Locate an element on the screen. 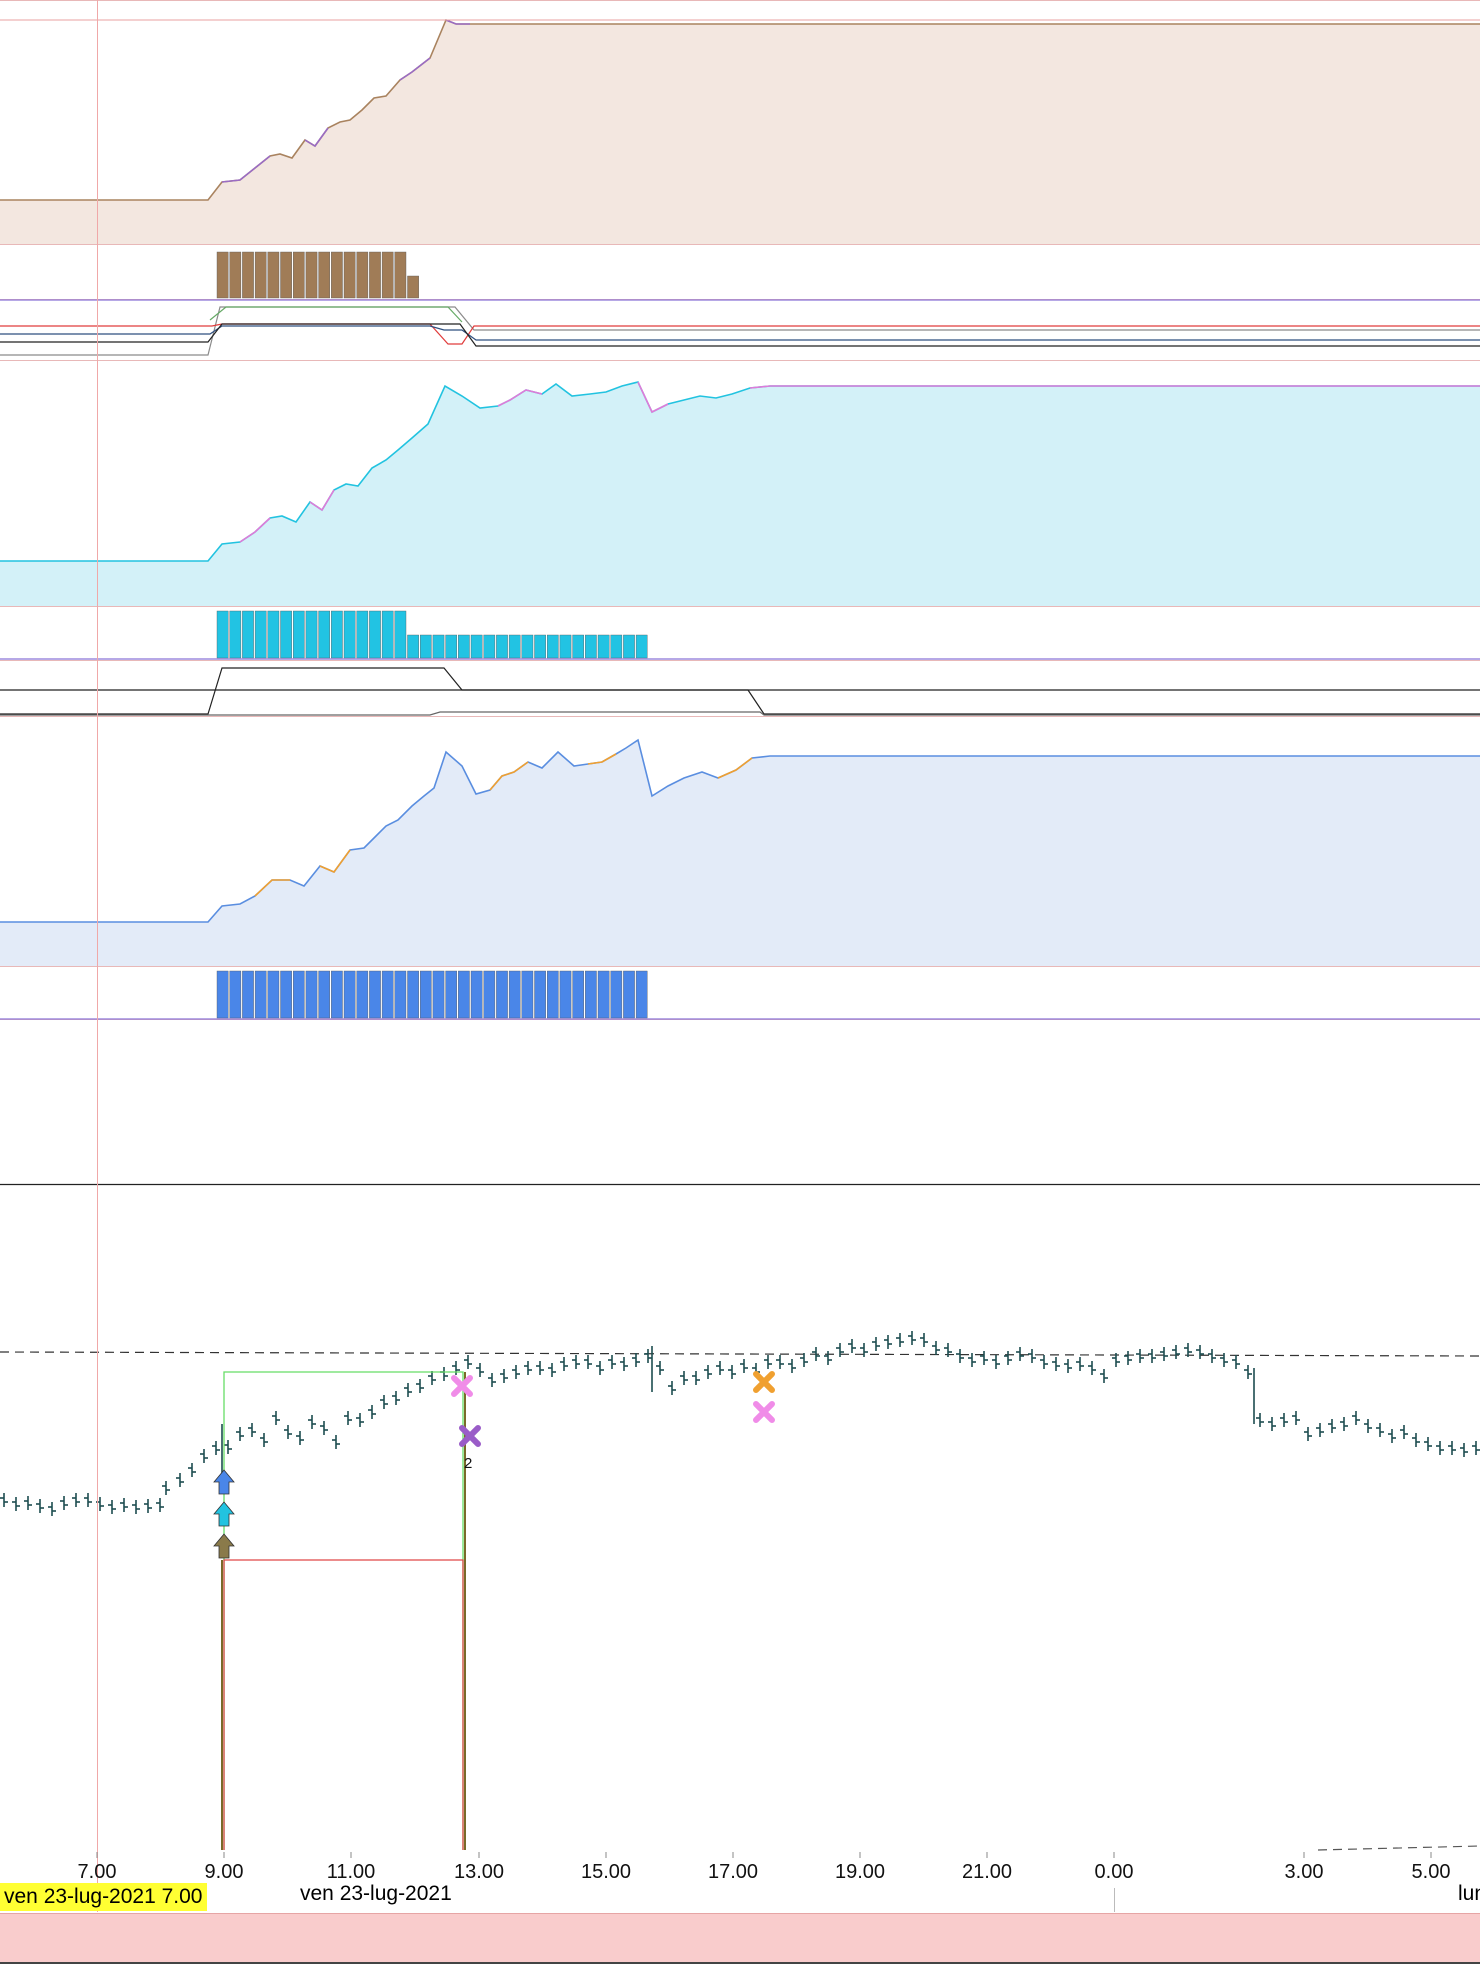 The width and height of the screenshot is (1480, 1969). x-tick-label: 7.00 is located at coordinates (97, 1872).